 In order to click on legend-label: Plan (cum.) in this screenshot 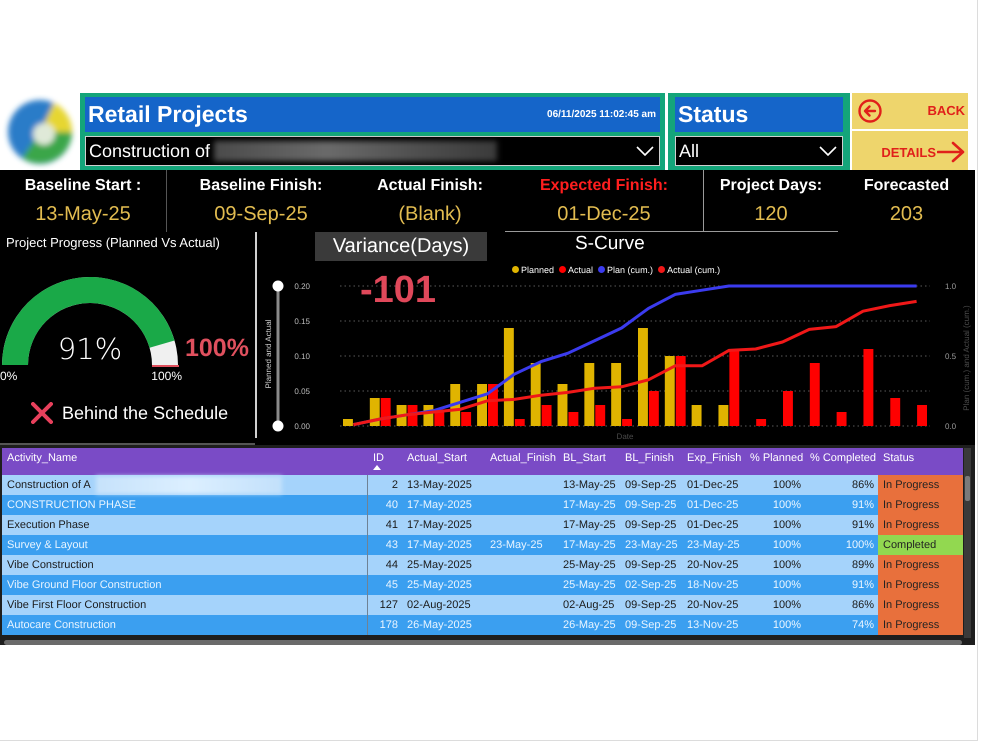, I will do `click(630, 269)`.